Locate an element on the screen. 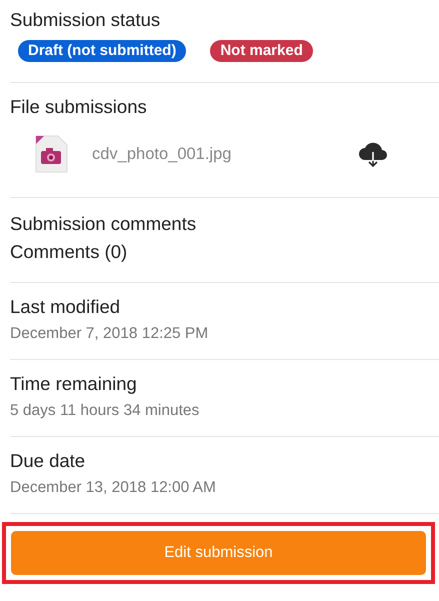  status-badge: Not marked is located at coordinates (261, 51).